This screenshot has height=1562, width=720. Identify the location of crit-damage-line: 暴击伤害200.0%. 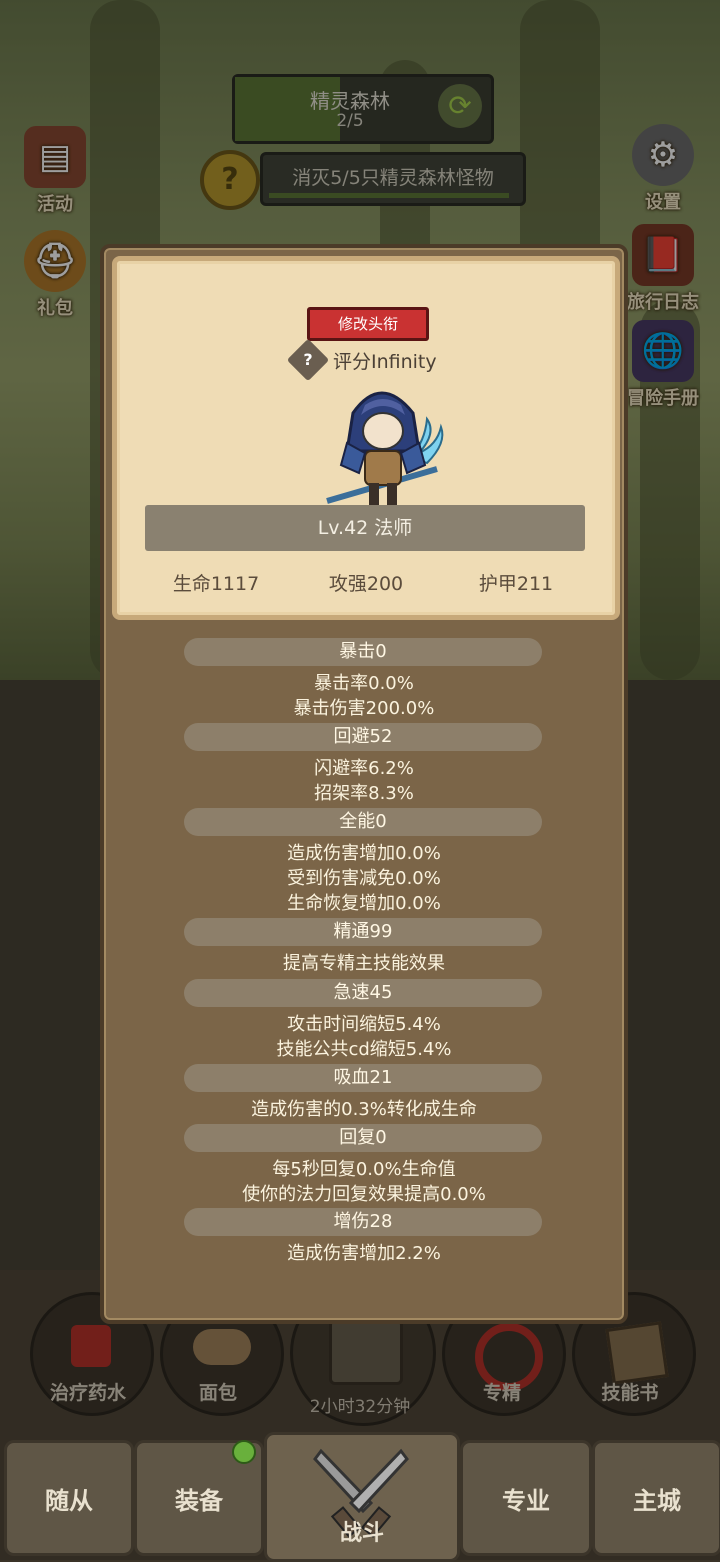
(364, 708).